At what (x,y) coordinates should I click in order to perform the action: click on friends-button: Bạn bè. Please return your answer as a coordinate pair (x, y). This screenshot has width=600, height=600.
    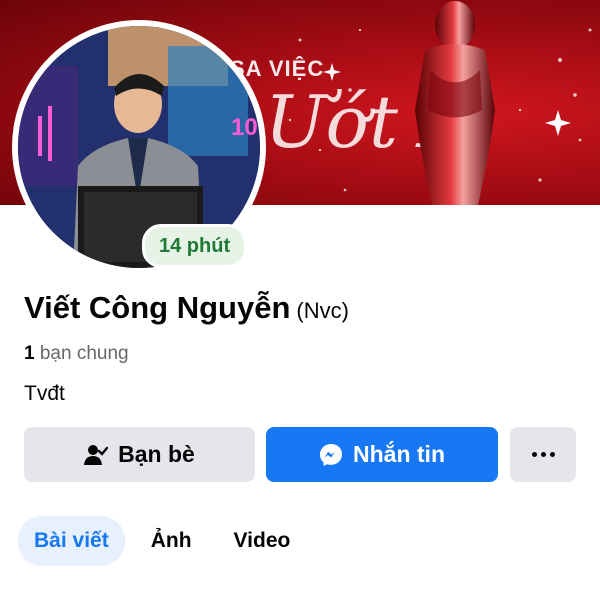
    Looking at the image, I should click on (139, 454).